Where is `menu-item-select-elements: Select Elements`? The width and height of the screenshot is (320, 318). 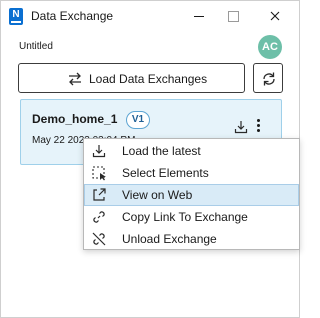 menu-item-select-elements: Select Elements is located at coordinates (191, 173).